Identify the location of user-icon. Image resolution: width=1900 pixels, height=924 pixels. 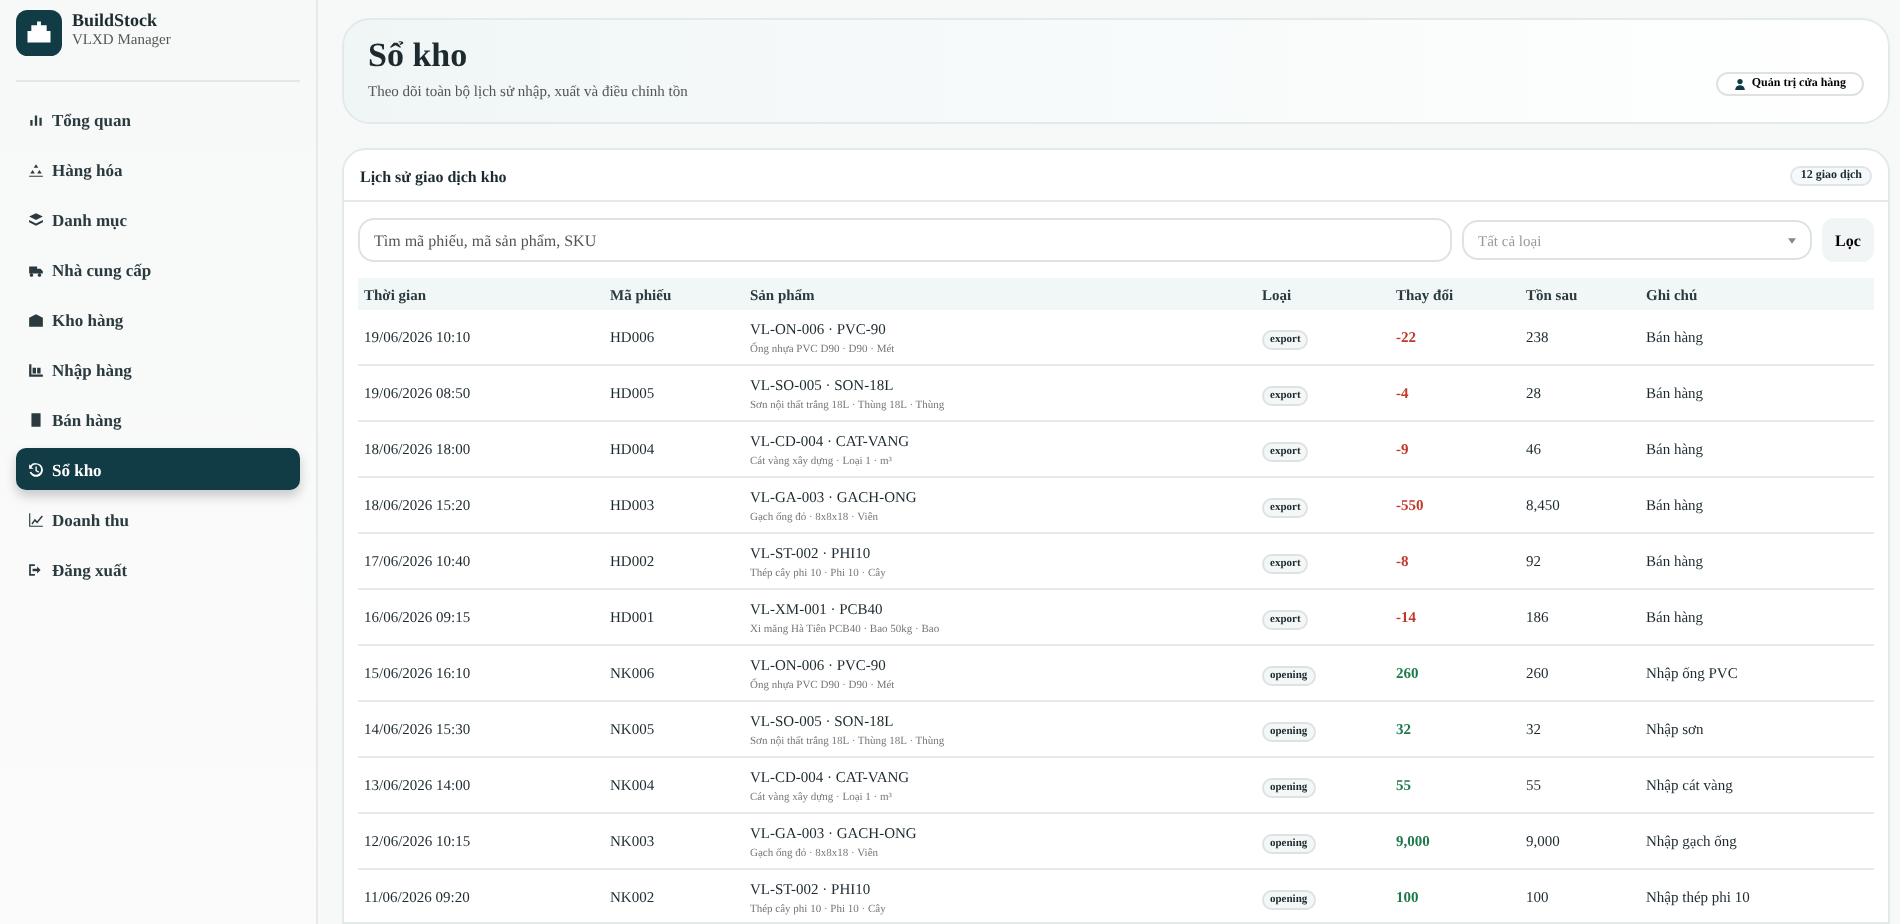
(1739, 84).